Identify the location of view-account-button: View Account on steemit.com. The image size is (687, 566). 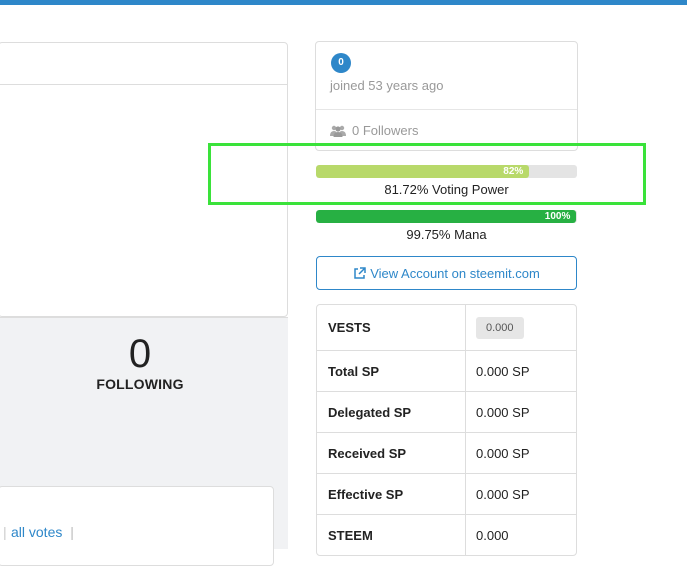
(446, 273).